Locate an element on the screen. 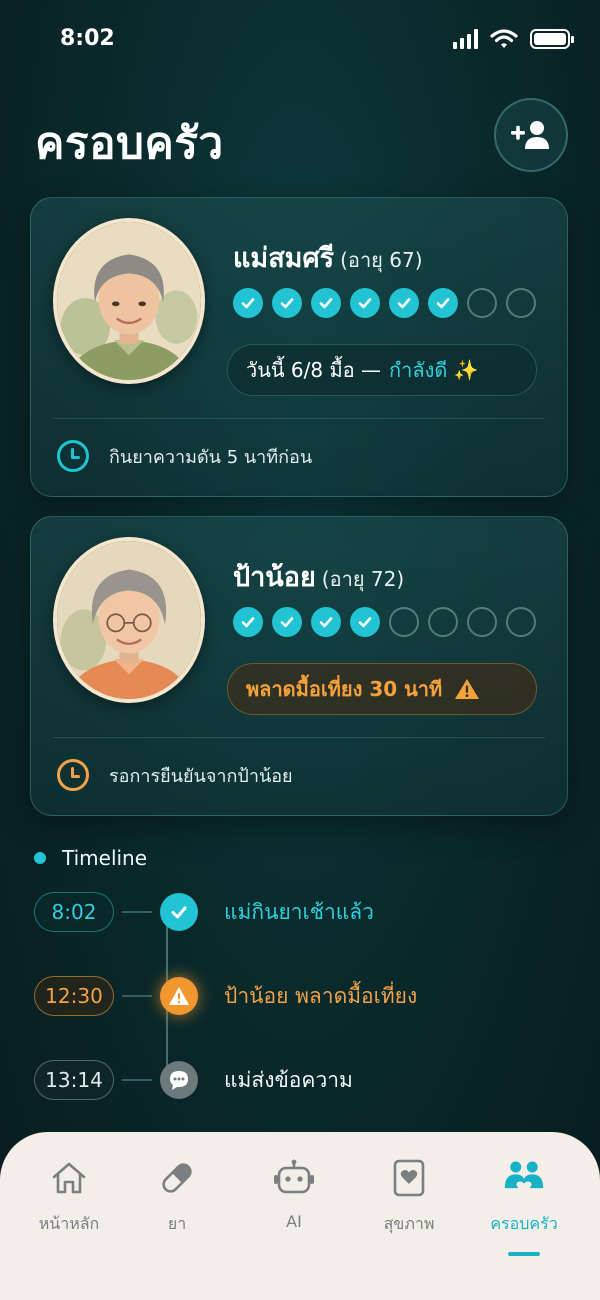 The image size is (600, 1300). add-user-icon is located at coordinates (530, 135).